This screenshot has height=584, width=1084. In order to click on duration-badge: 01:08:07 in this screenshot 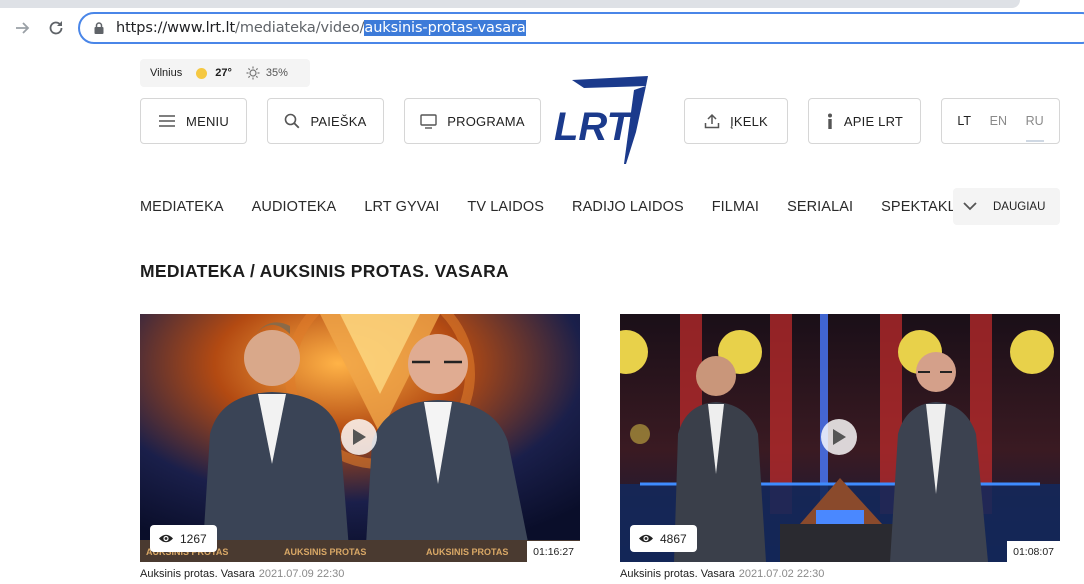, I will do `click(1033, 551)`.